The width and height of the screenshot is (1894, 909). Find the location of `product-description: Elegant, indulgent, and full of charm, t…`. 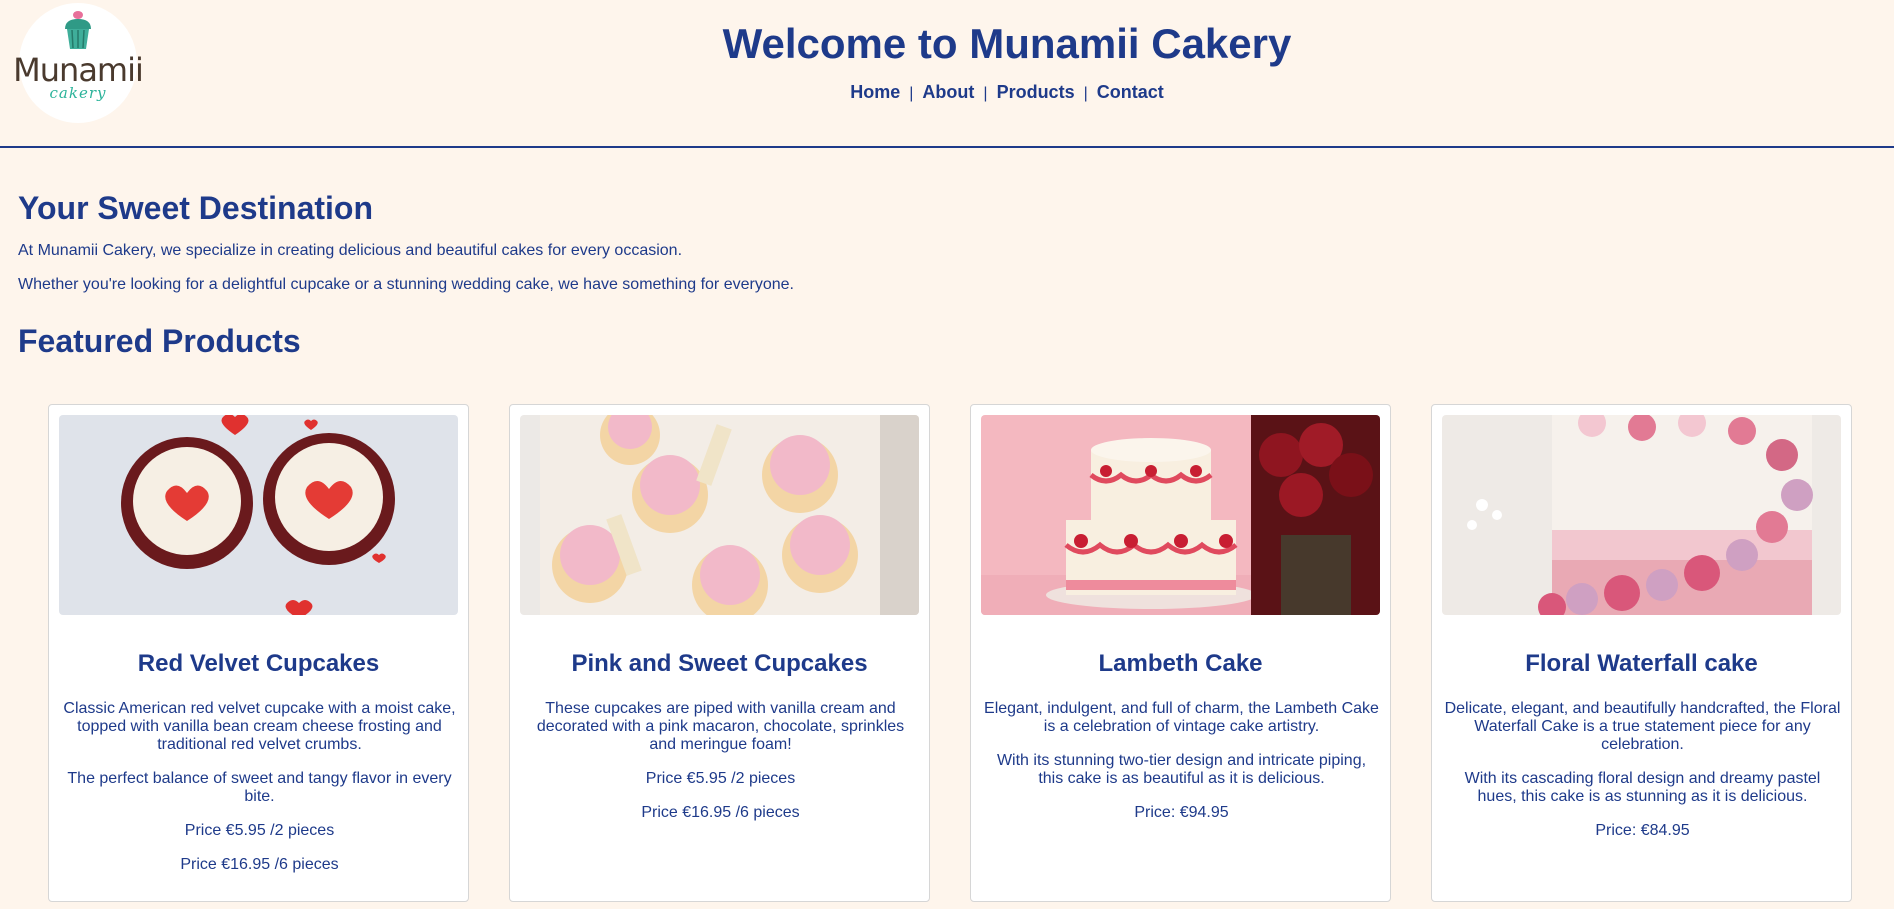

product-description: Elegant, indulgent, and full of charm, t… is located at coordinates (1181, 769).